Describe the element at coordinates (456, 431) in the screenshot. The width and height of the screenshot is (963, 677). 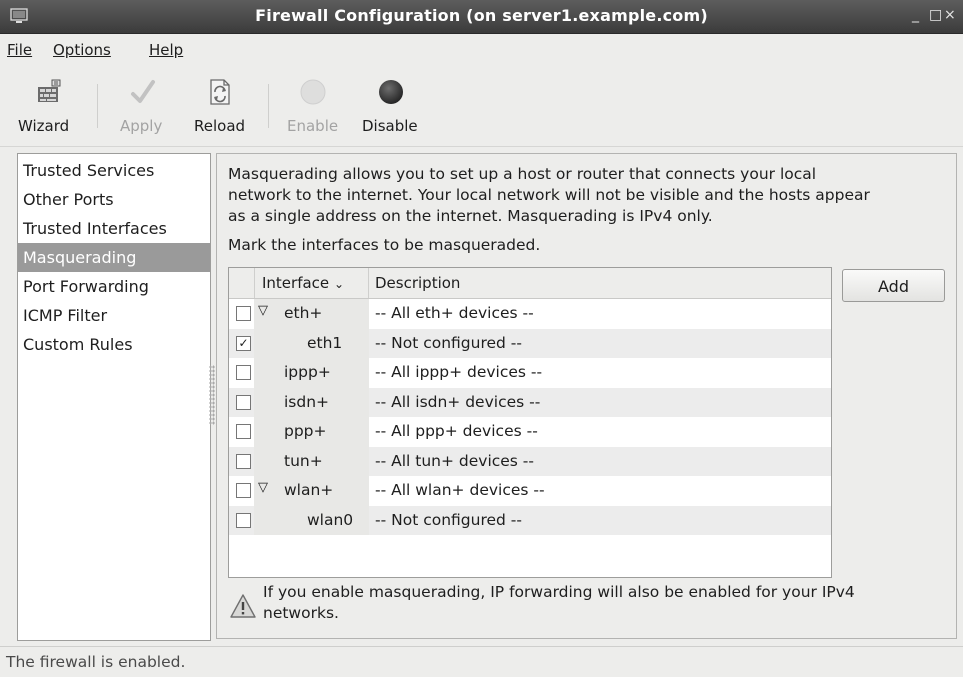
I see `row-description: -- All ppp+ devices --` at that location.